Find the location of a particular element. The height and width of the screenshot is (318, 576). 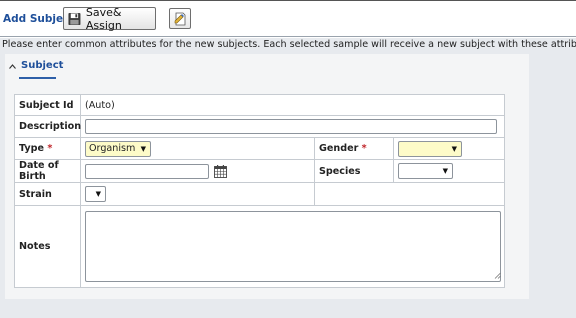

gender-cell: ▼ is located at coordinates (449, 148).